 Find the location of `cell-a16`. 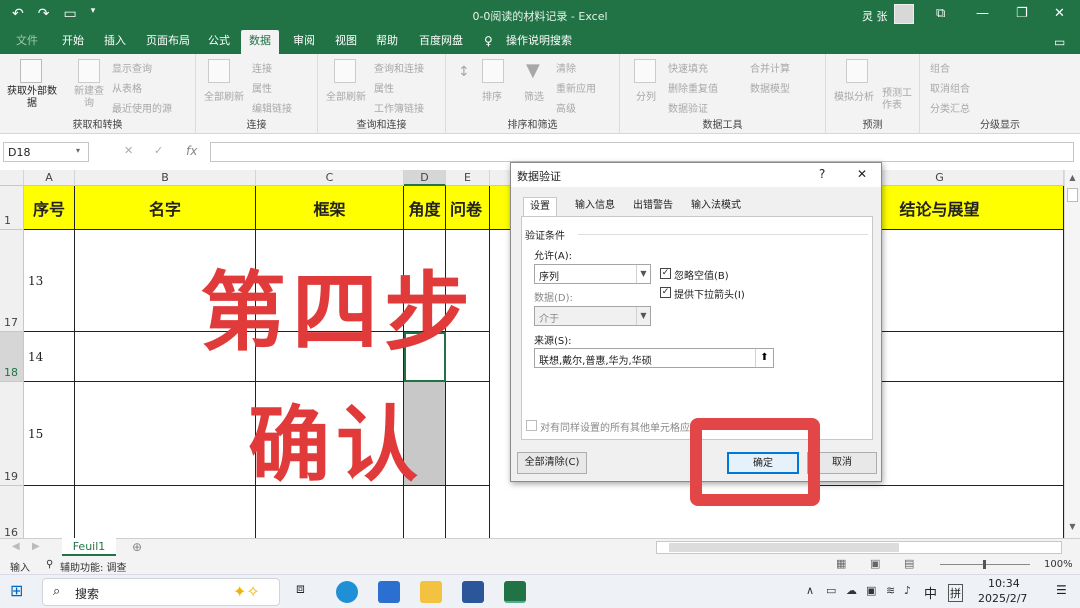

cell-a16 is located at coordinates (49, 512).